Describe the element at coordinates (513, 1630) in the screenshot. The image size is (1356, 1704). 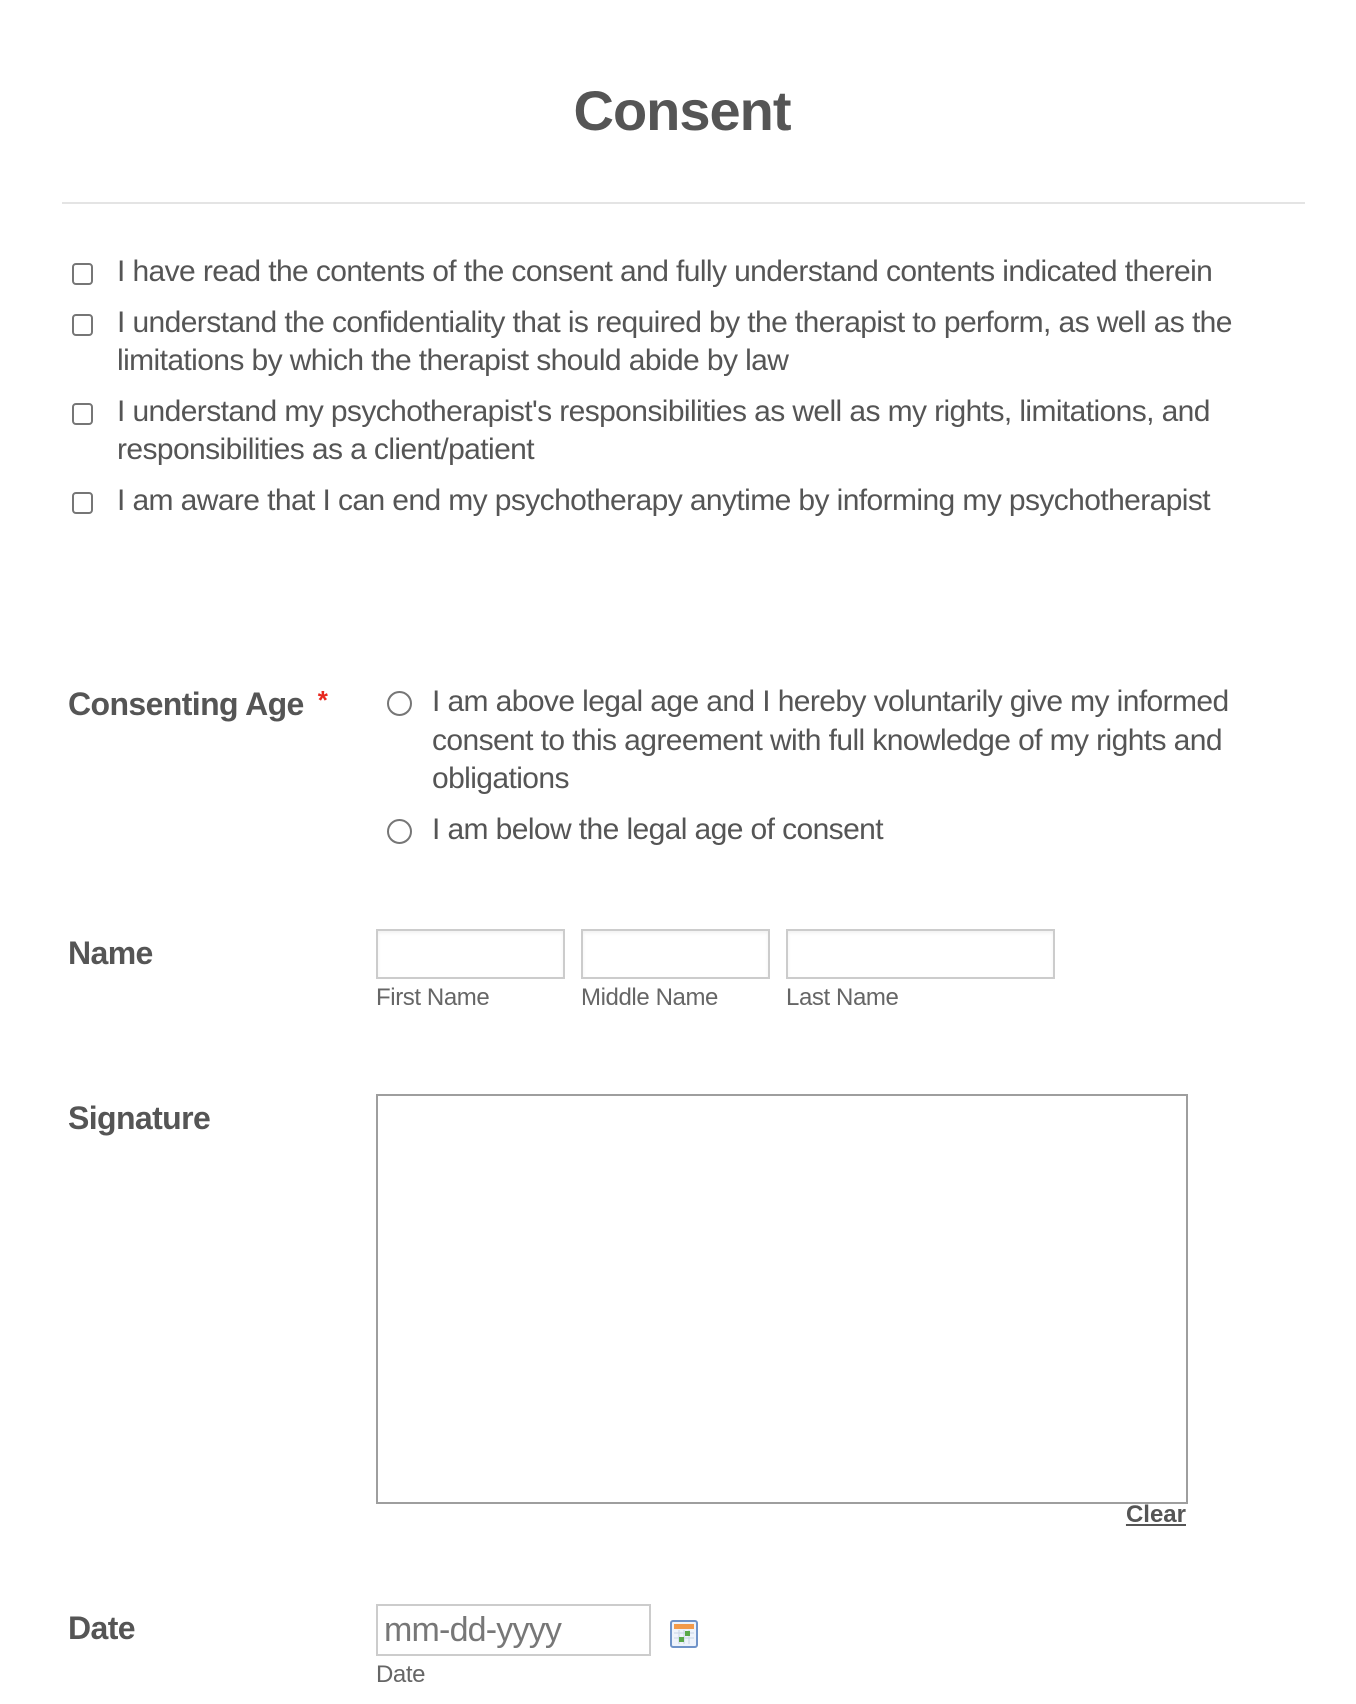
I see `date-input` at that location.